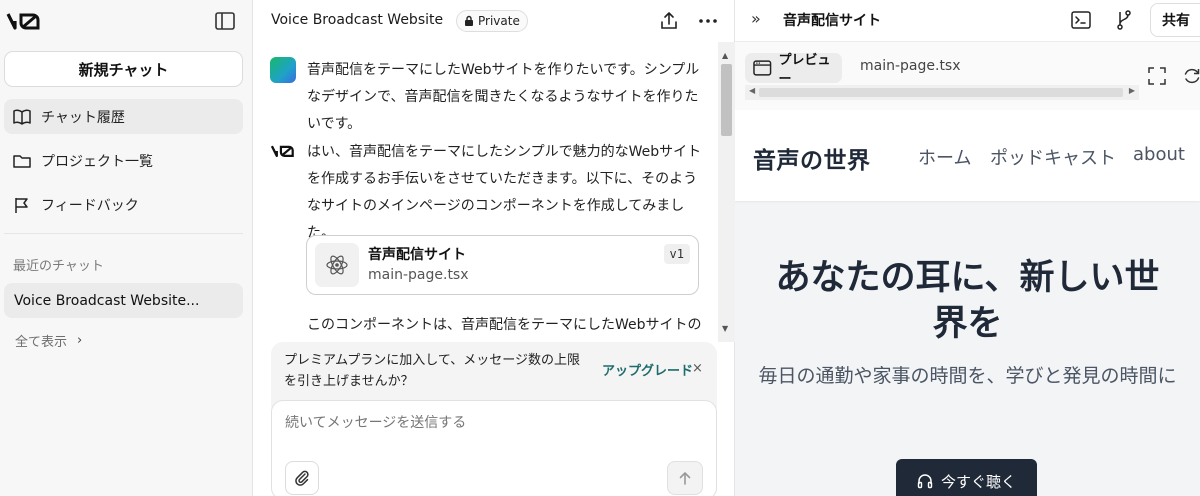 The image size is (1200, 496). Describe the element at coordinates (282, 151) in the screenshot. I see `v0-avatar-icon` at that location.